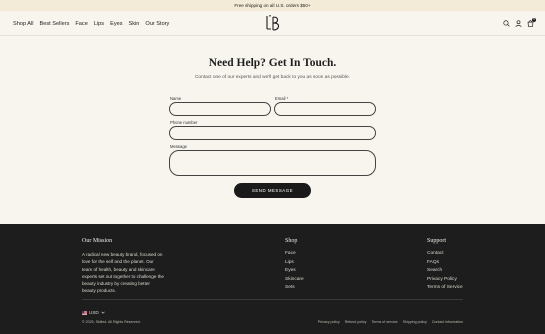 The width and height of the screenshot is (545, 334). What do you see at coordinates (99, 24) in the screenshot?
I see `nav-item-lips: Lips` at bounding box center [99, 24].